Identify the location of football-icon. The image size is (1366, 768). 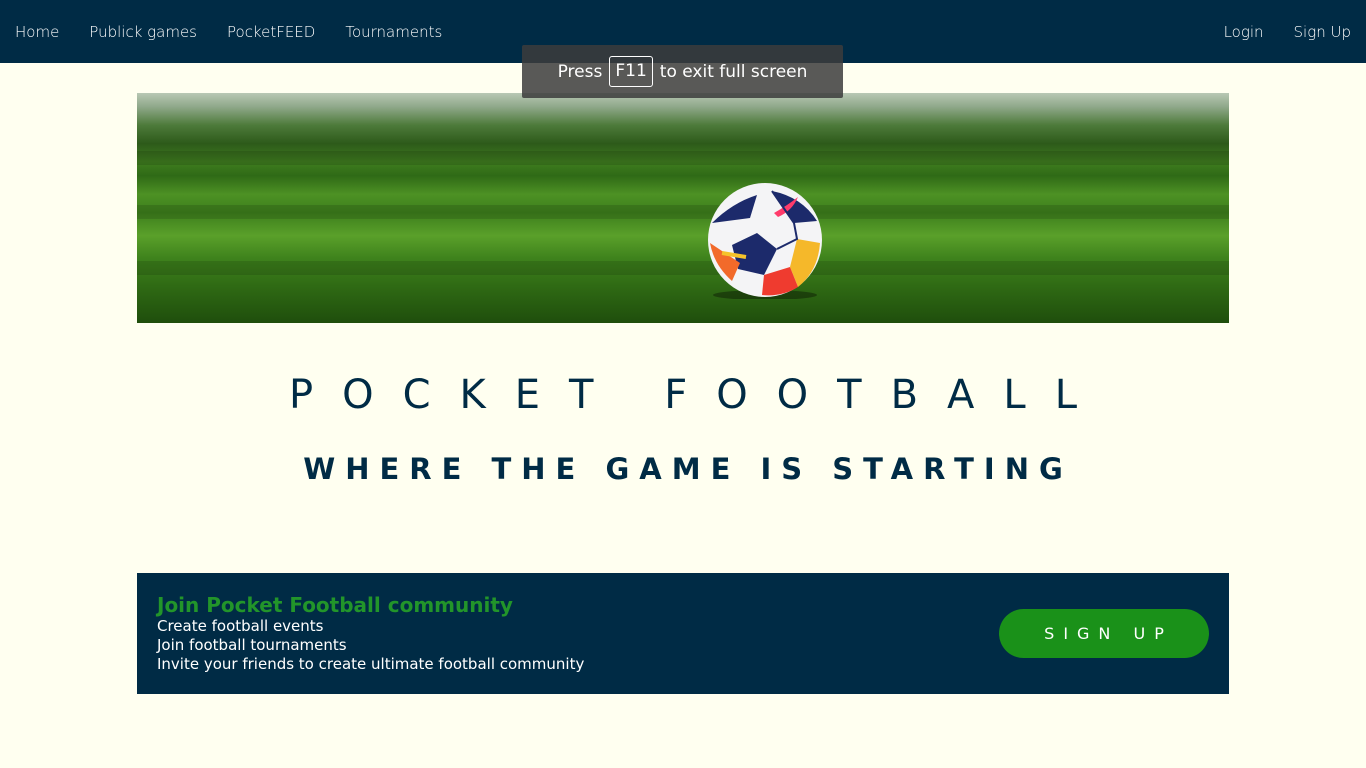
(765, 241).